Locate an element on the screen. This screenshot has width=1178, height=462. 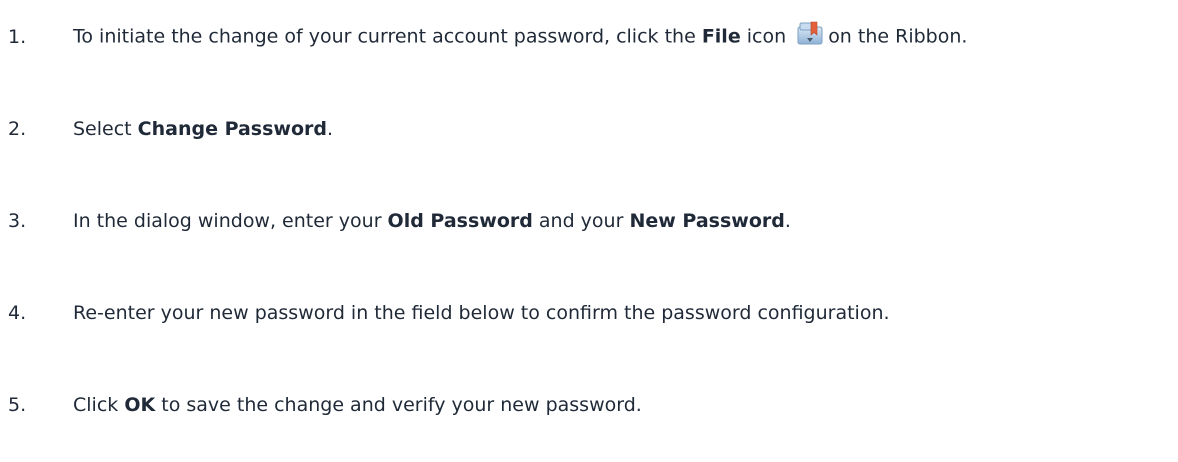
step-number: 4. is located at coordinates (17, 313).